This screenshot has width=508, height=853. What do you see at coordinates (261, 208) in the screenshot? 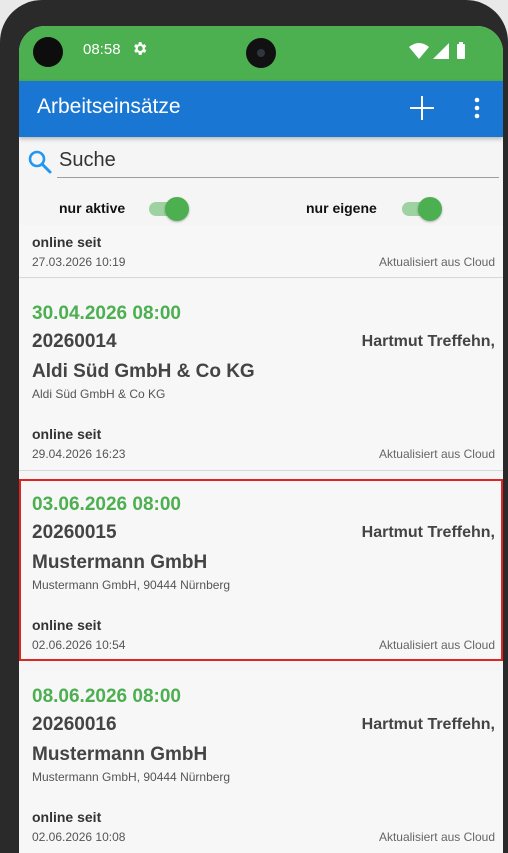
I see `filter-row: nur aktive nur eigene` at bounding box center [261, 208].